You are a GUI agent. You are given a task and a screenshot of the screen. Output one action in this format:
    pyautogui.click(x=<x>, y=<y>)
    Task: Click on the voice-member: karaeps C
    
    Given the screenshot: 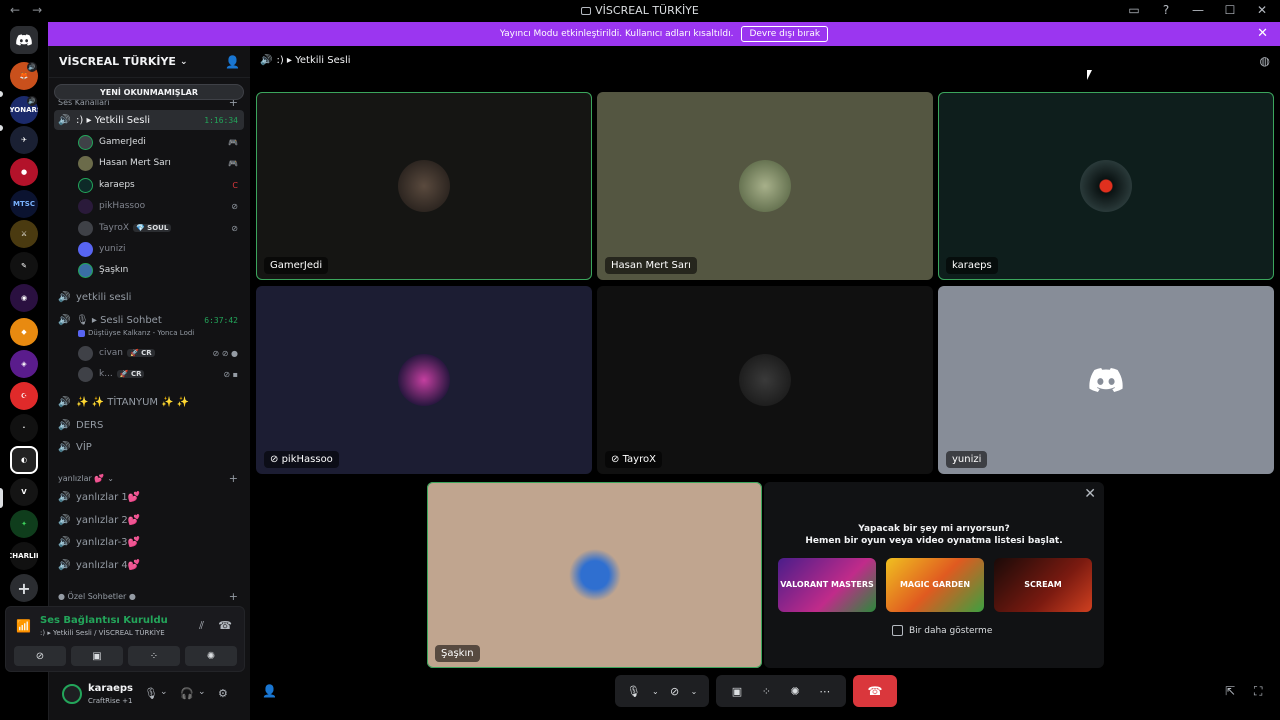 What is the action you would take?
    pyautogui.click(x=161, y=185)
    